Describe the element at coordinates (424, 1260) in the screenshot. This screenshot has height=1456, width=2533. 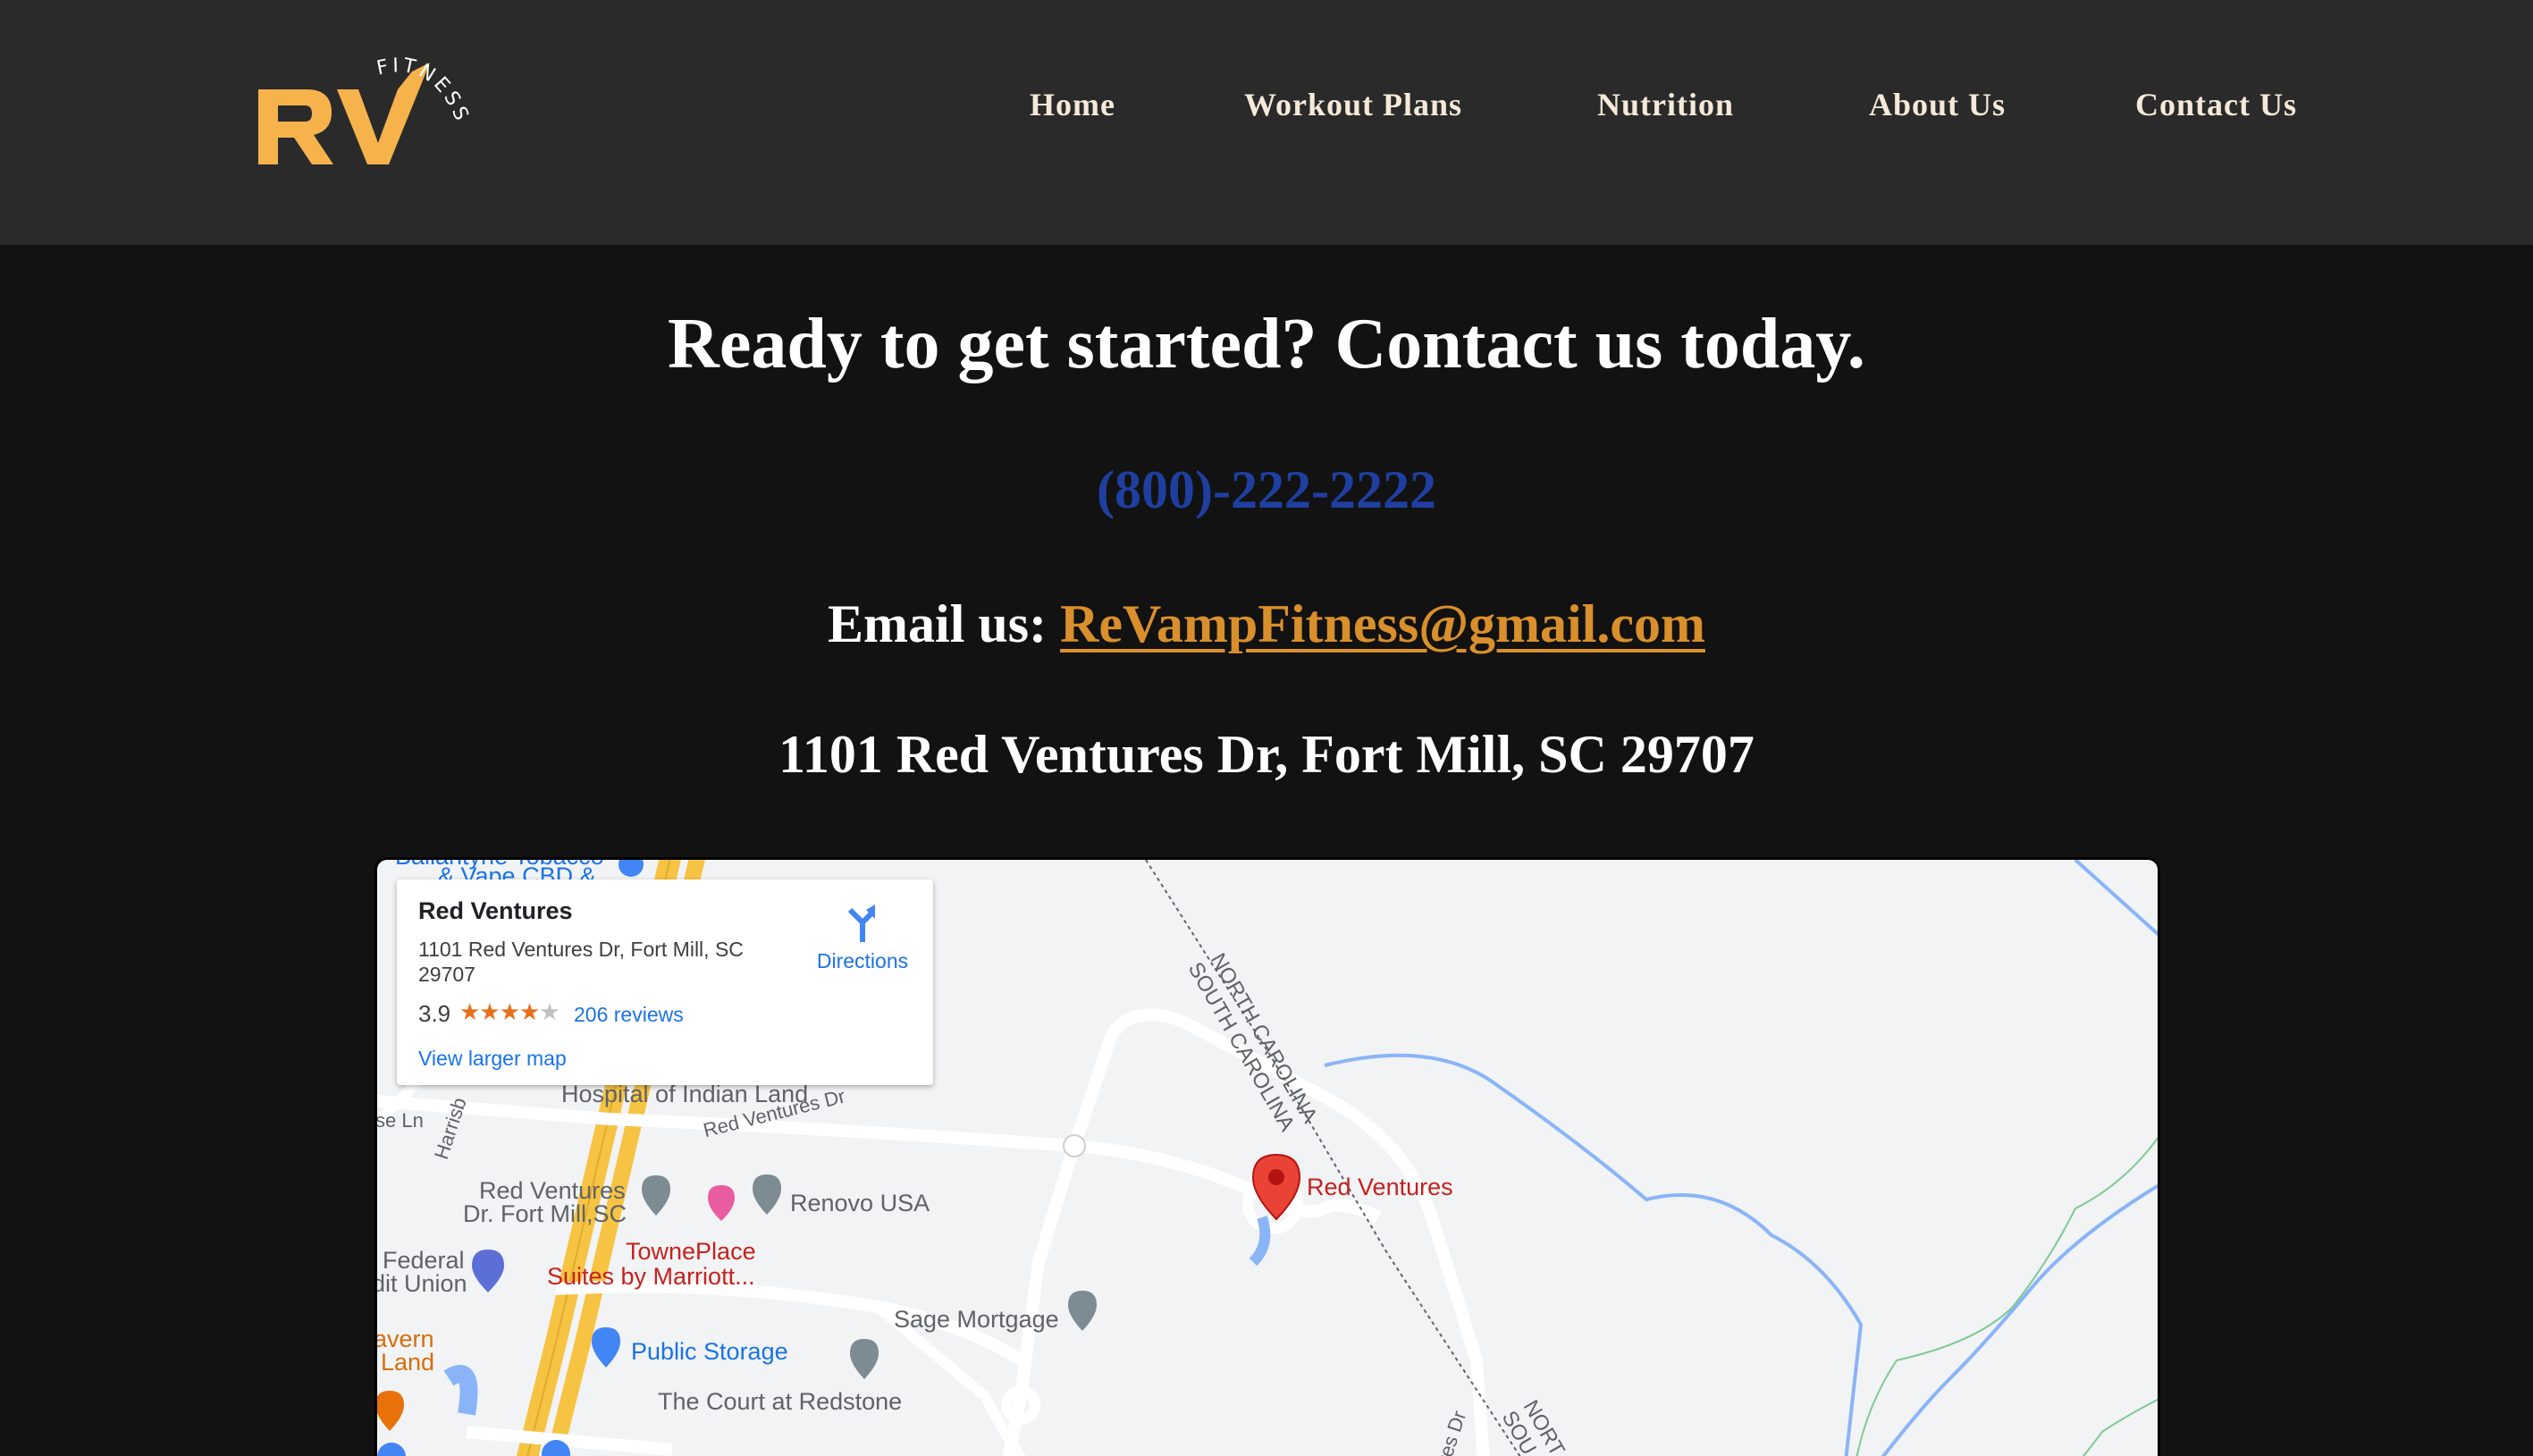
I see `map-label-federal-1: Federal` at that location.